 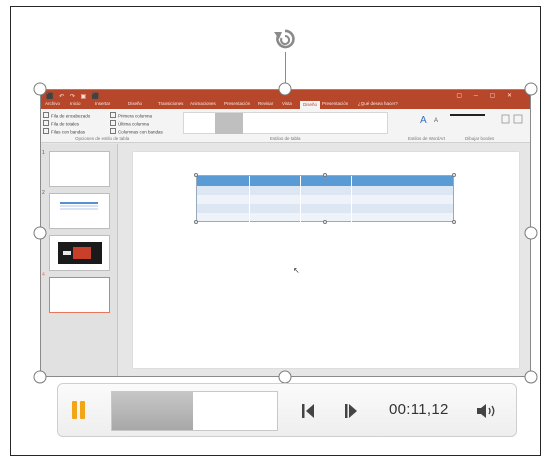 What do you see at coordinates (308, 411) in the screenshot?
I see `step-back-icon` at bounding box center [308, 411].